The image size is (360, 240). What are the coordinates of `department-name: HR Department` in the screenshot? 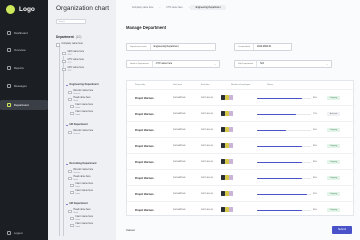 It's located at (78, 124).